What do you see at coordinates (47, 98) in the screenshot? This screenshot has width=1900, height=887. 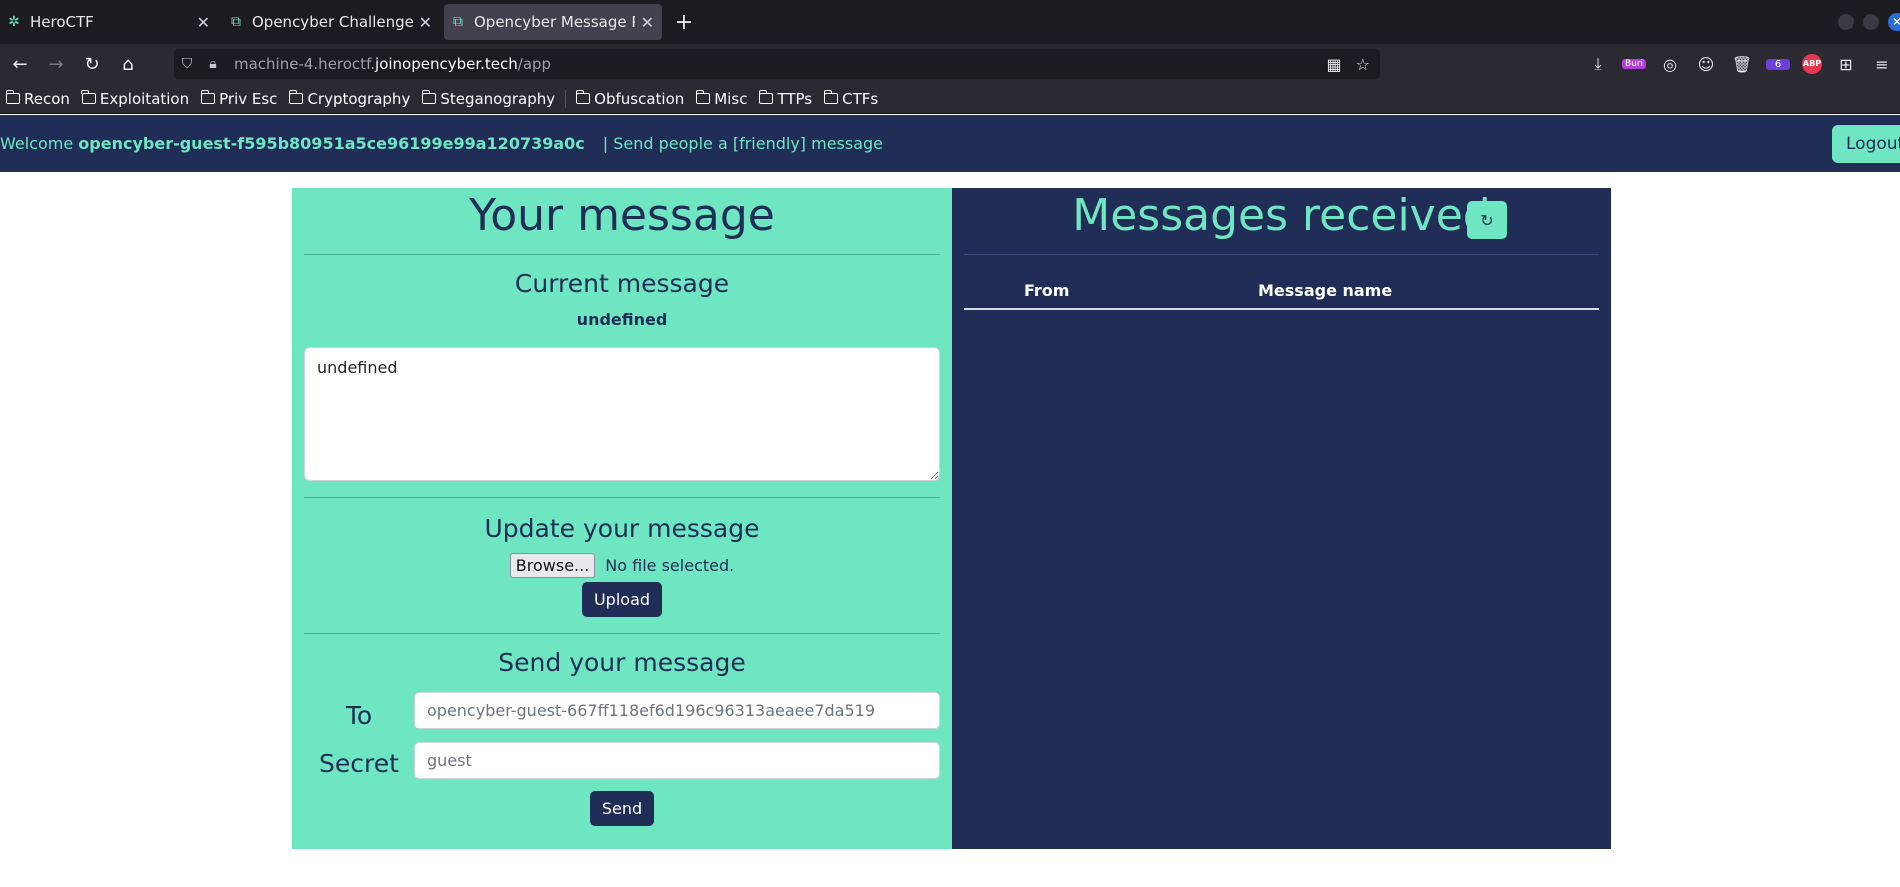 I see `bookmark-label: Recon` at bounding box center [47, 98].